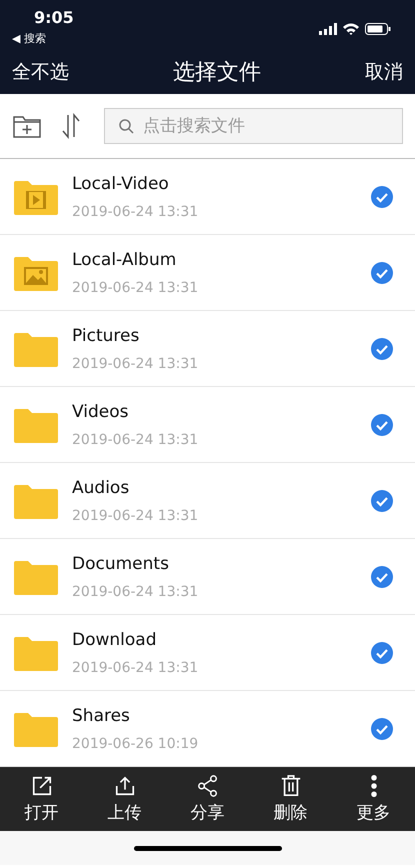 The width and height of the screenshot is (415, 866). Describe the element at coordinates (101, 412) in the screenshot. I see `file-name: Videos` at that location.